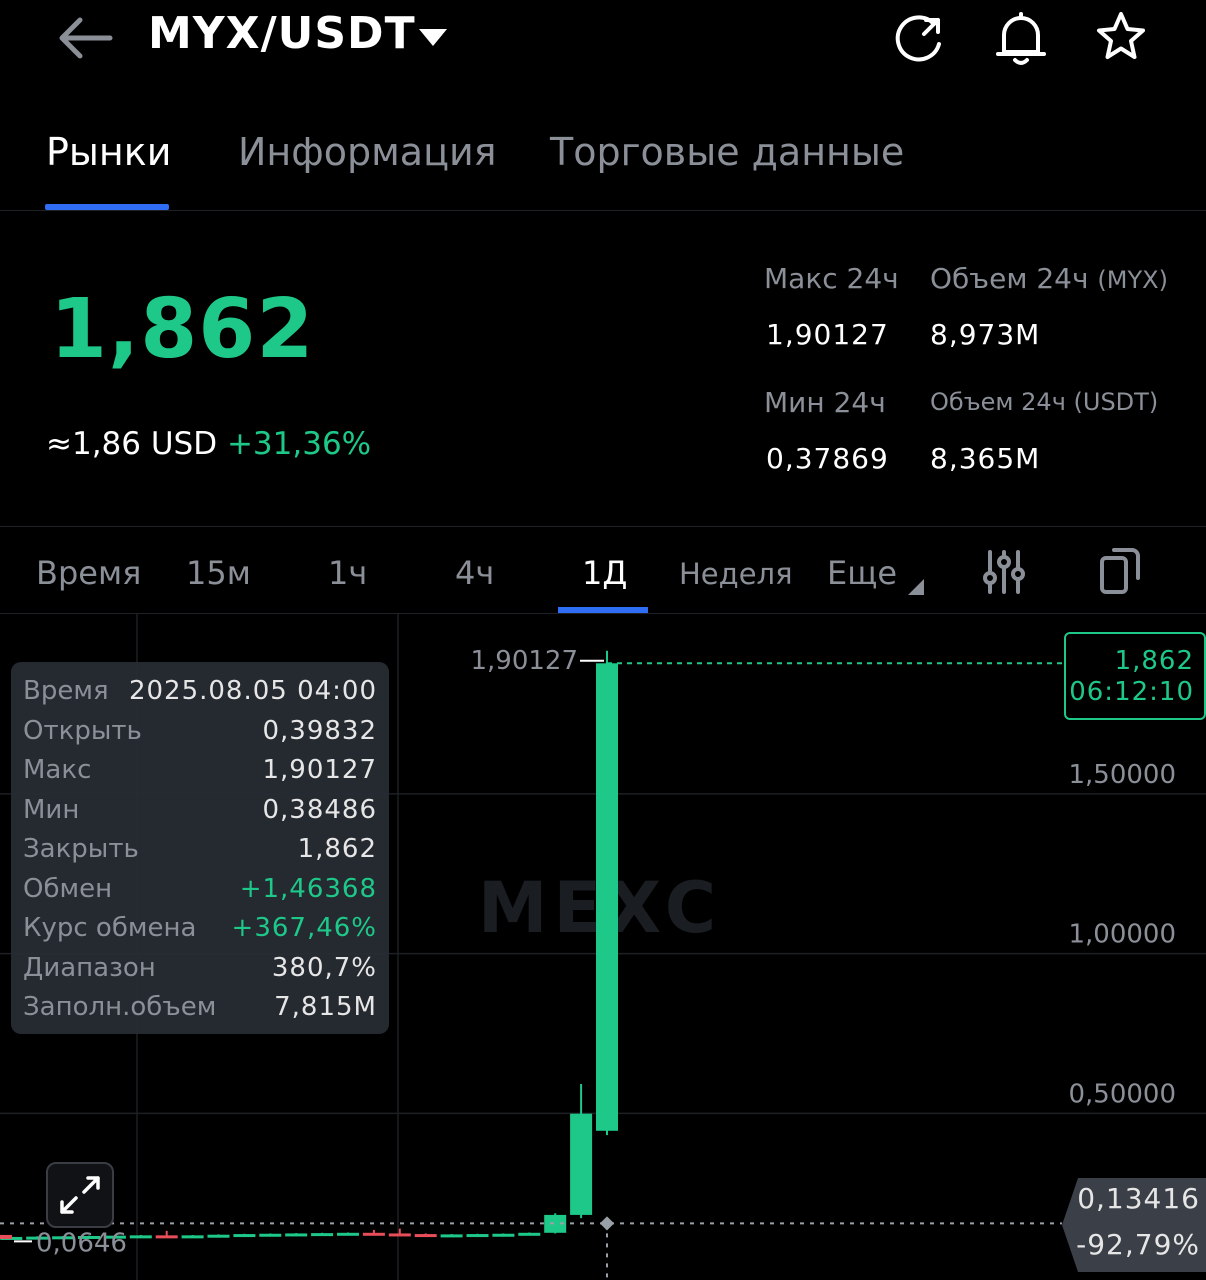  I want to click on vol-quote-label-text: Объем 24ч, so click(998, 402).